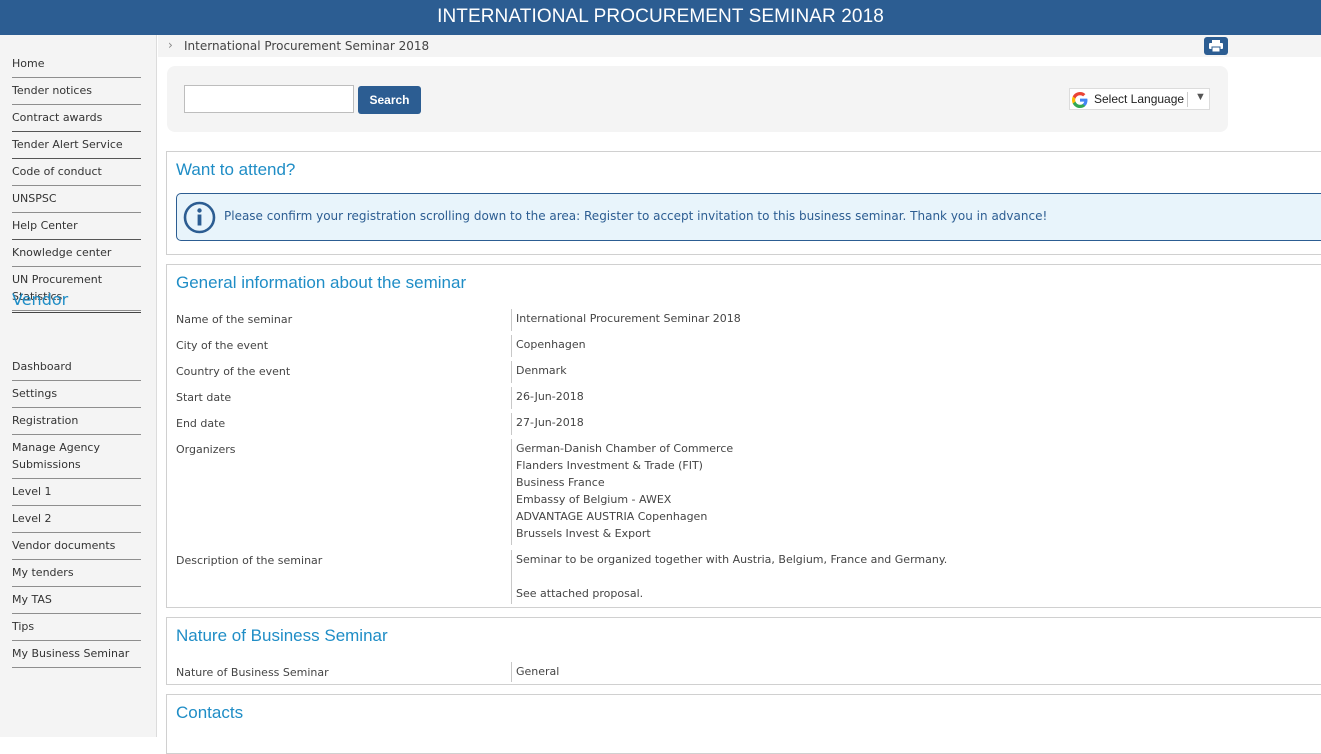  Describe the element at coordinates (76, 147) in the screenshot. I see `sidebar-item-tender-alert-service: Tender Alert Service` at that location.